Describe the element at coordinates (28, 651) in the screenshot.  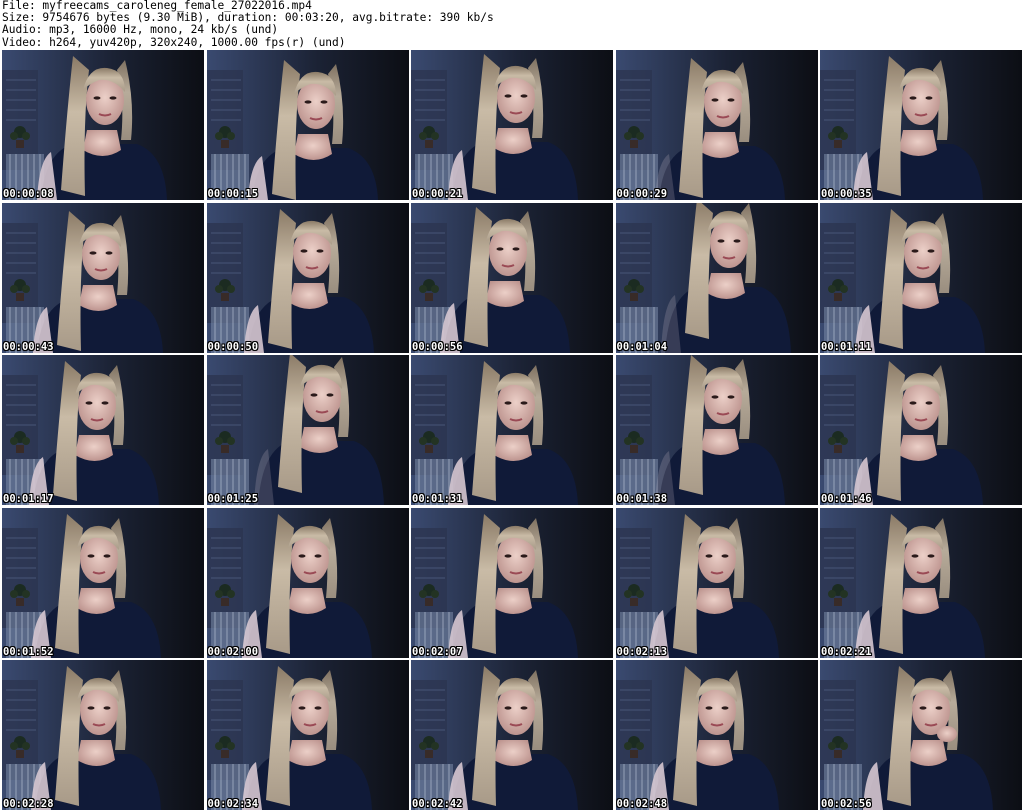
I see `timestamp-label: 00:01:52` at that location.